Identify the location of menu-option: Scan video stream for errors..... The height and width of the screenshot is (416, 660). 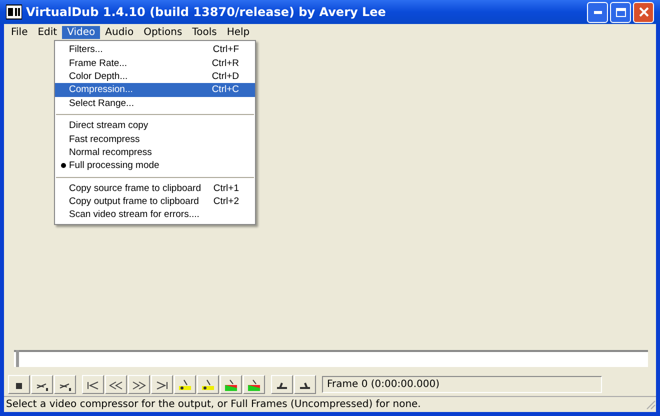
(155, 215).